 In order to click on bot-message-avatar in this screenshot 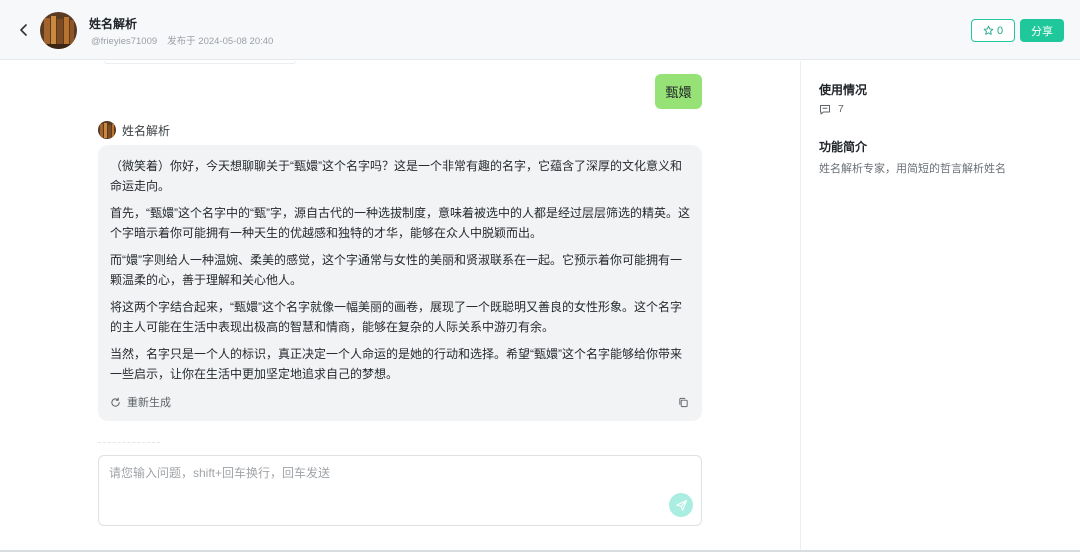, I will do `click(107, 130)`.